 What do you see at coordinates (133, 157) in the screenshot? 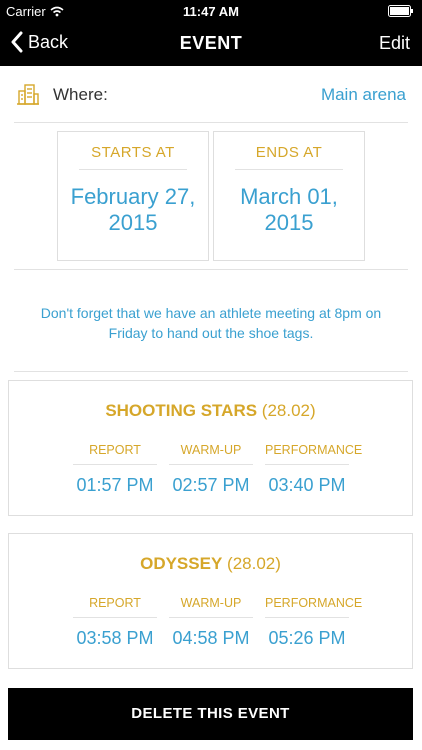
I see `starts-at-label: STARTS AT` at bounding box center [133, 157].